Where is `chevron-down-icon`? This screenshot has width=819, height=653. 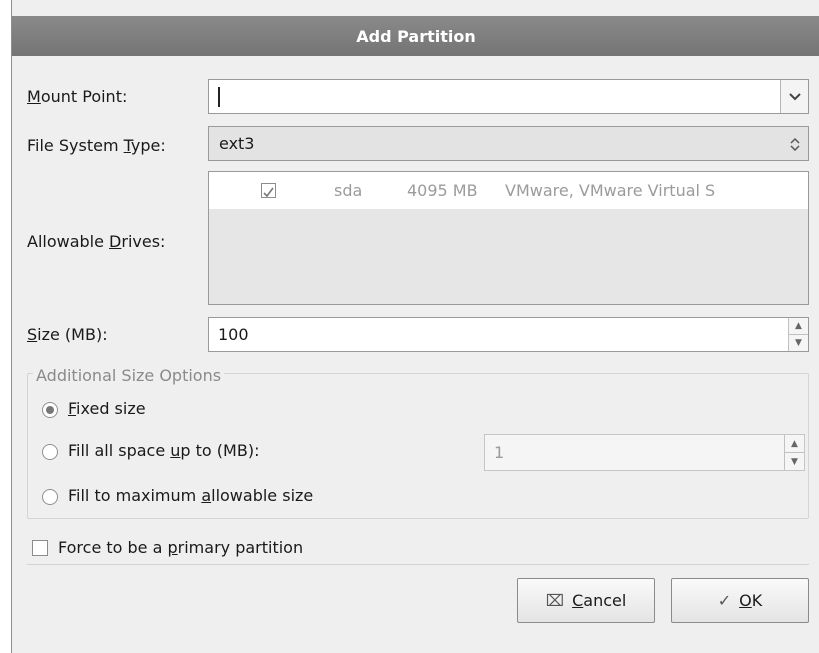 chevron-down-icon is located at coordinates (794, 96).